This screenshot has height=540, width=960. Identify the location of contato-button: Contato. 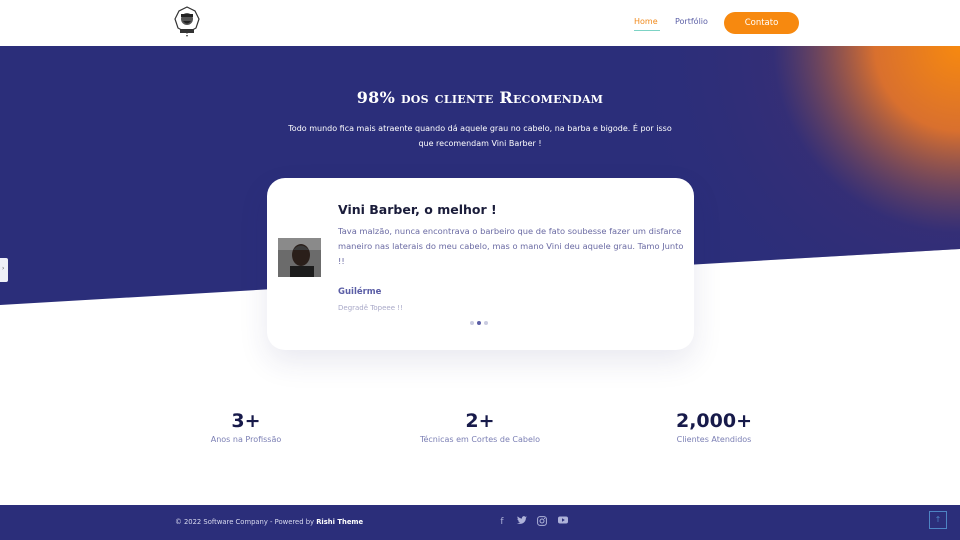
(761, 23).